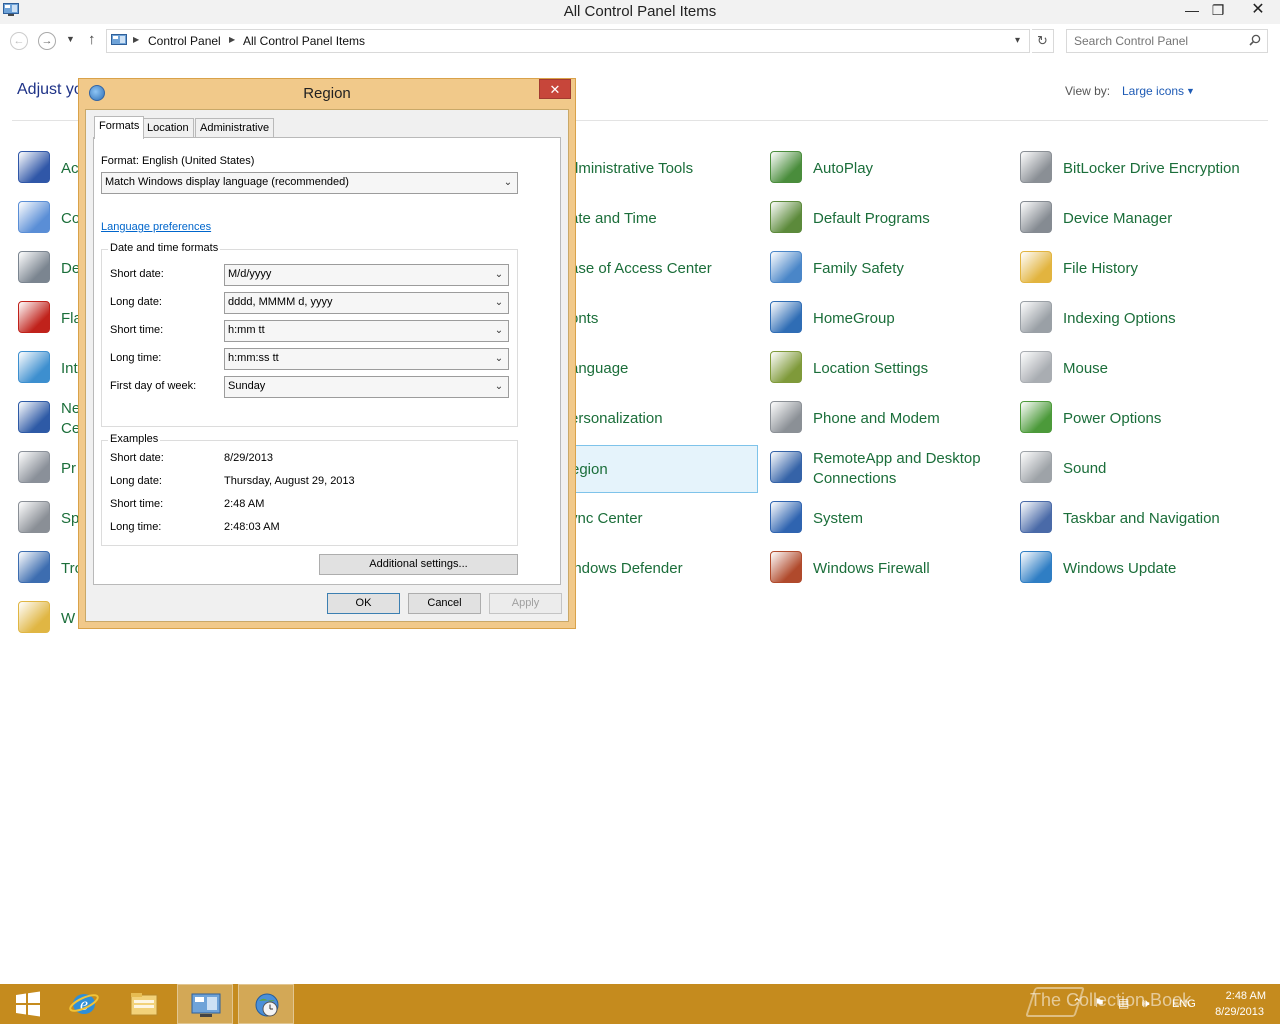  I want to click on watermark-text: The Collection Book, so click(1111, 1000).